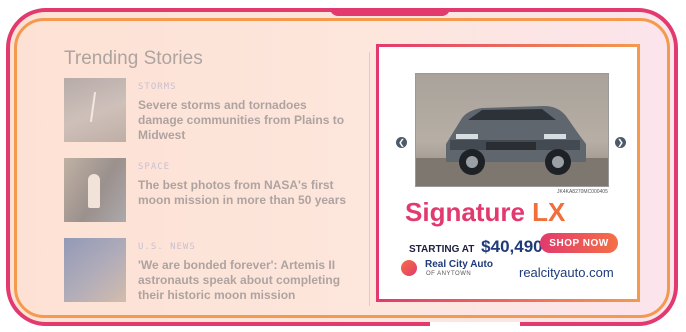 This screenshot has width=686, height=332. What do you see at coordinates (579, 243) in the screenshot?
I see `shop-now-button: SHOP NOW` at bounding box center [579, 243].